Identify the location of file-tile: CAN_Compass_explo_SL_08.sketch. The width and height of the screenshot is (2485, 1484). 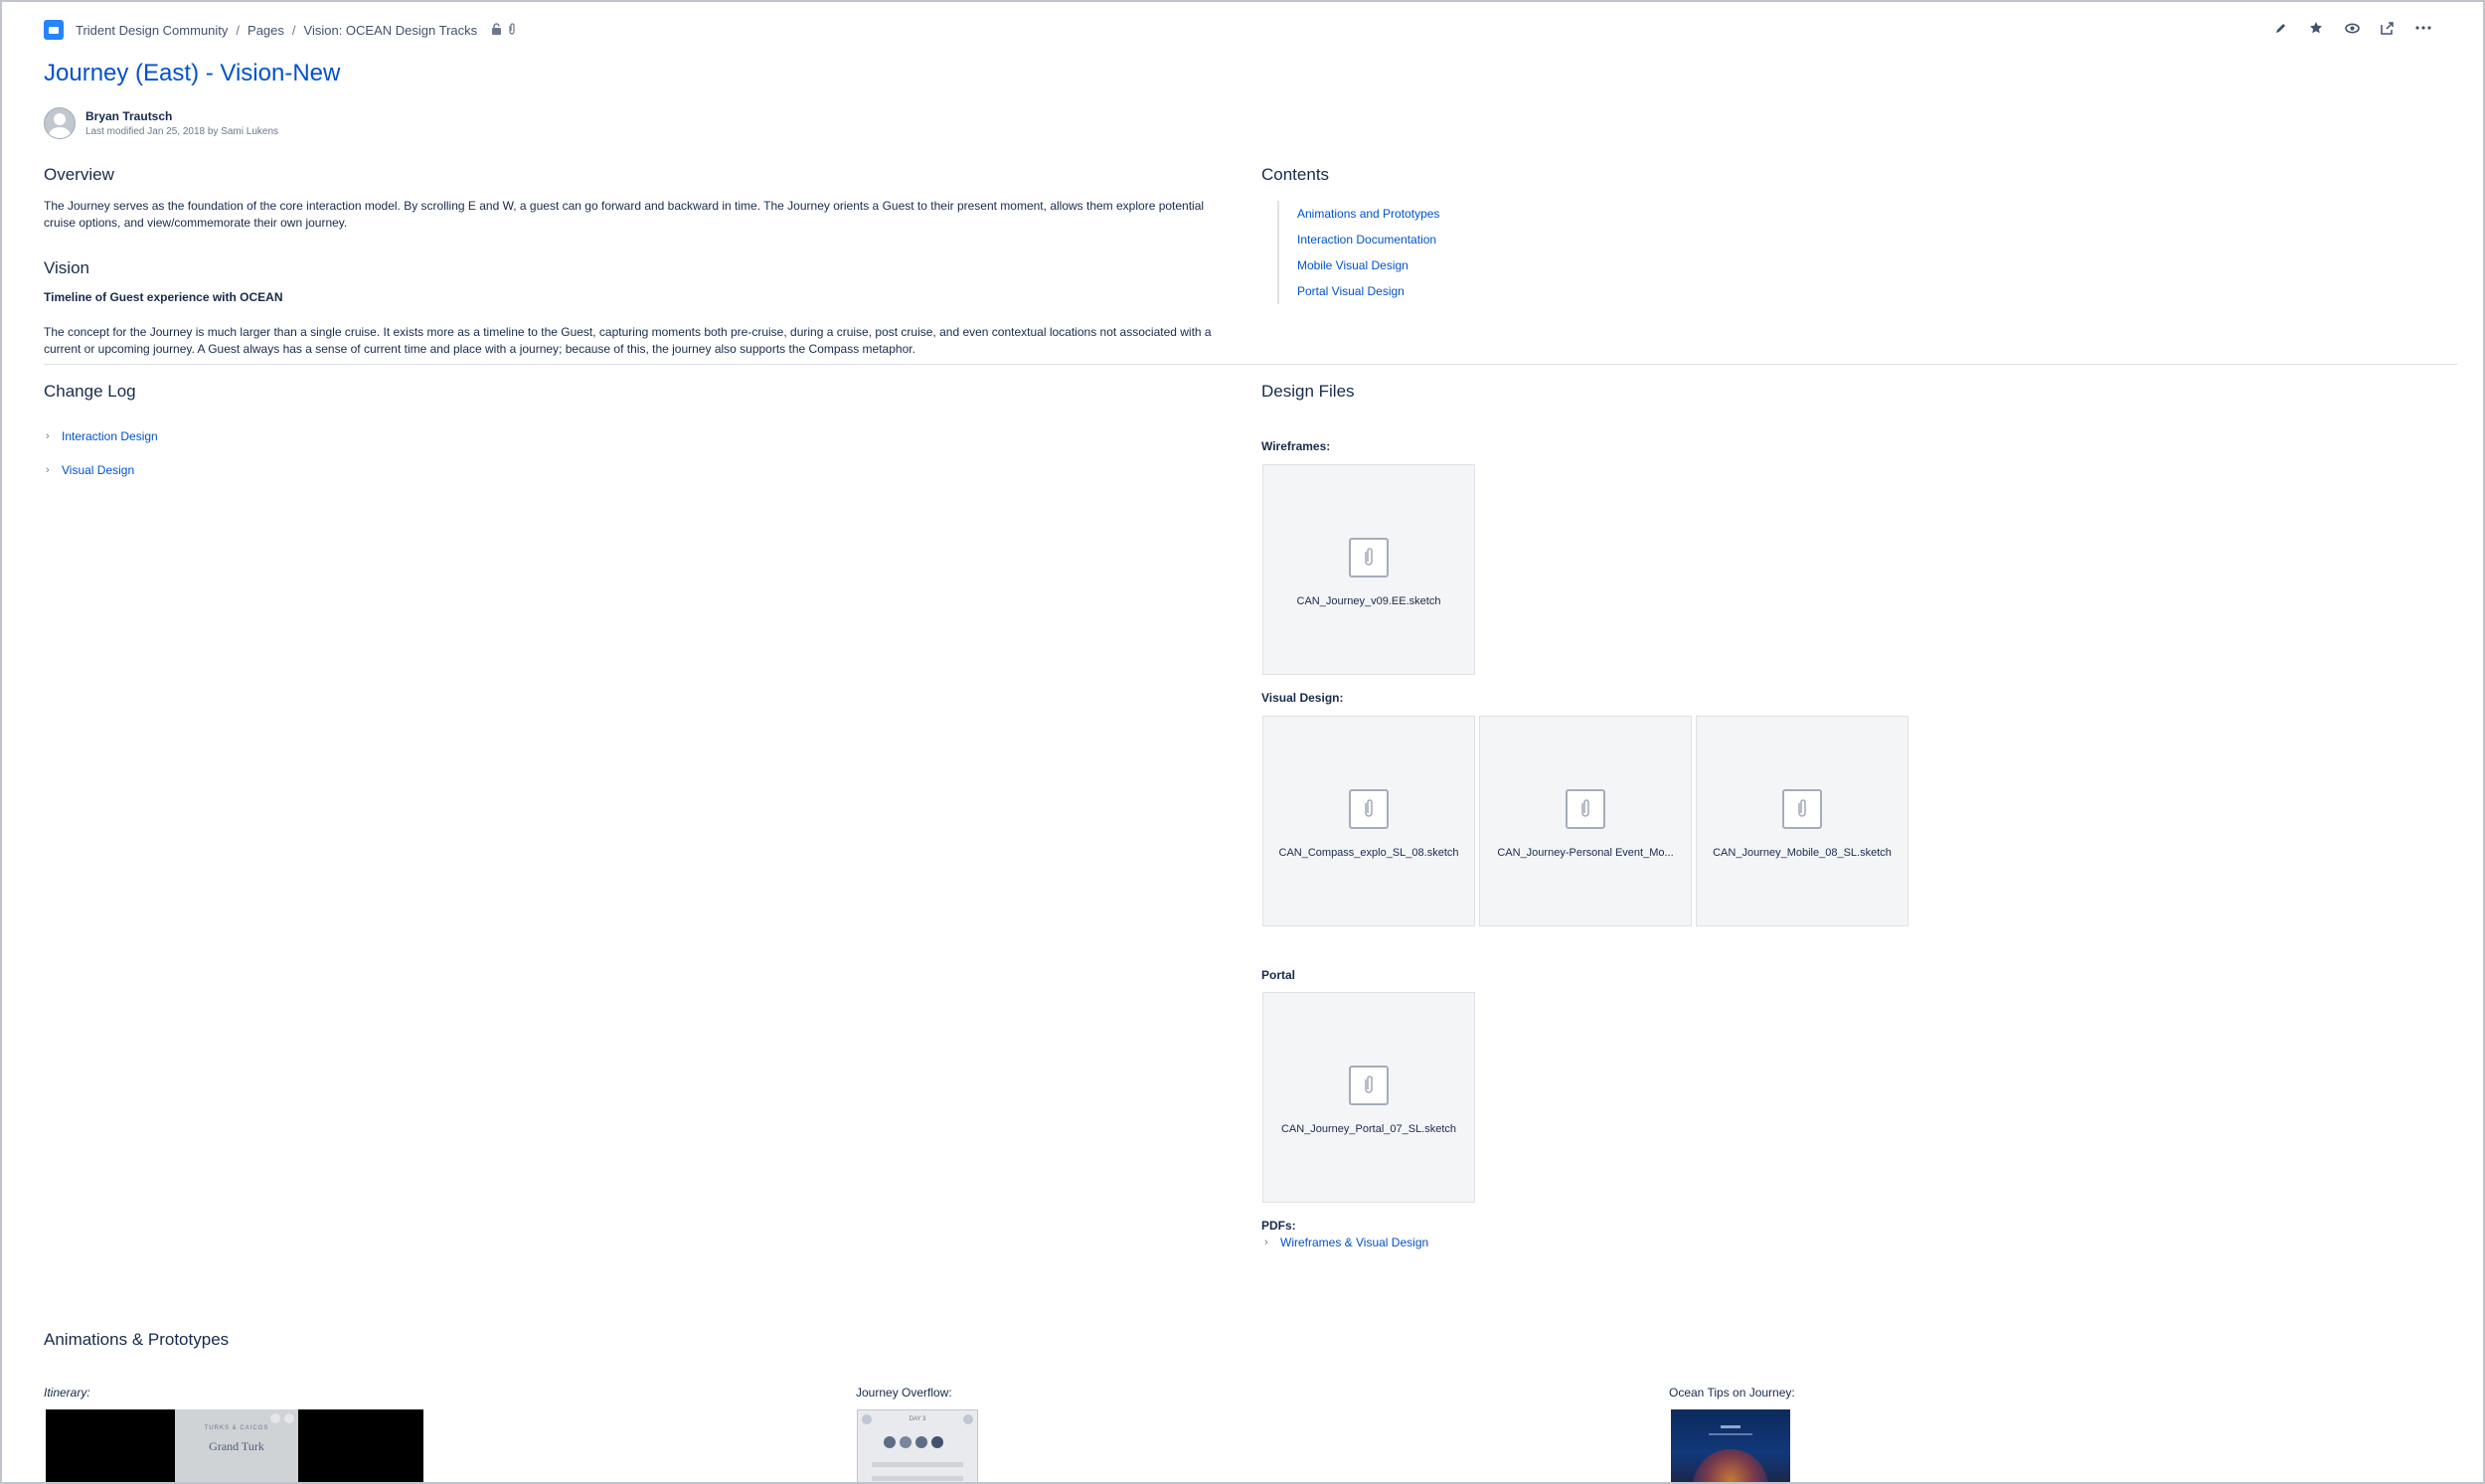
(1368, 821).